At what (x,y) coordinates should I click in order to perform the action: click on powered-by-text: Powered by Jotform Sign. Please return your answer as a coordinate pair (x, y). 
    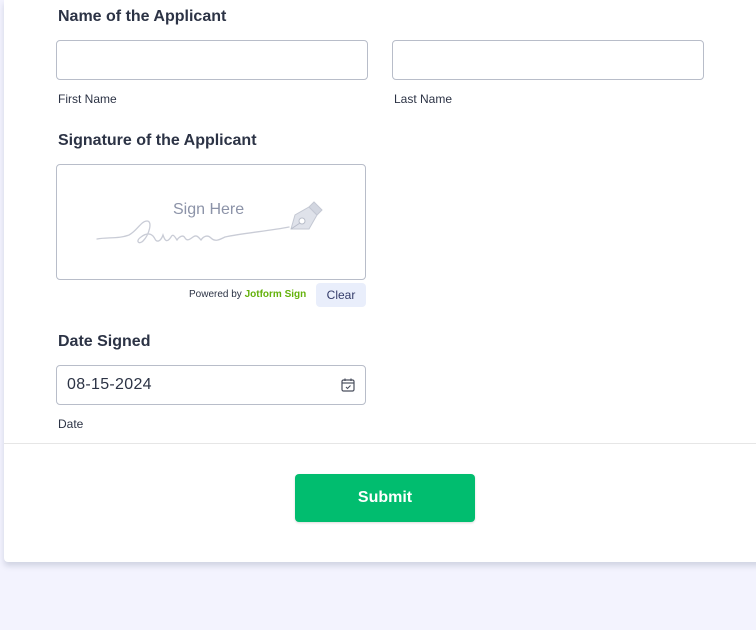
    Looking at the image, I should click on (247, 294).